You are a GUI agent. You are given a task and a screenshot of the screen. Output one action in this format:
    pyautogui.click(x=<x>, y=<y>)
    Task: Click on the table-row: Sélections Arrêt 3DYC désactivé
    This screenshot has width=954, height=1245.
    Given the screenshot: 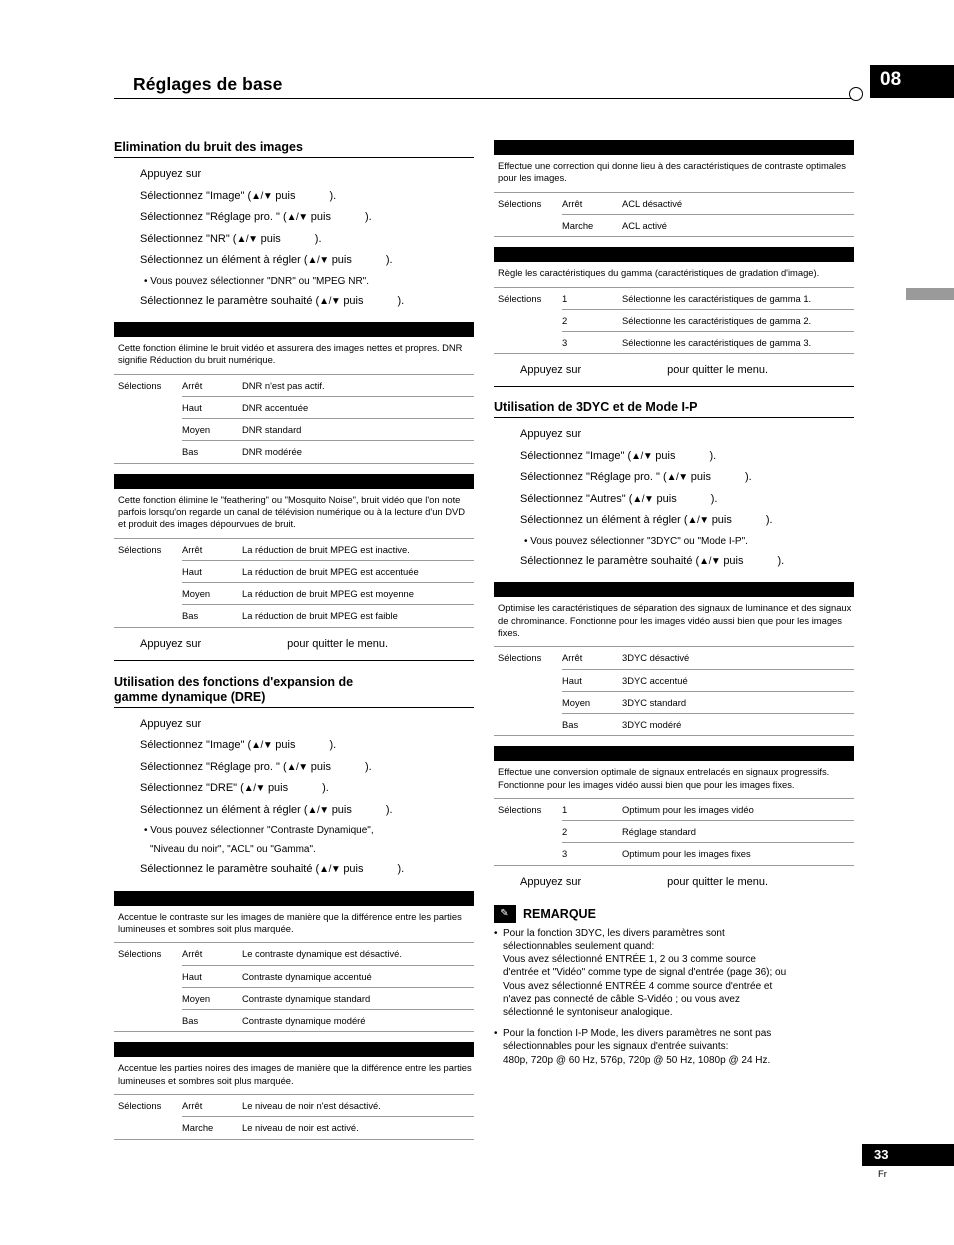 What is the action you would take?
    pyautogui.click(x=674, y=691)
    